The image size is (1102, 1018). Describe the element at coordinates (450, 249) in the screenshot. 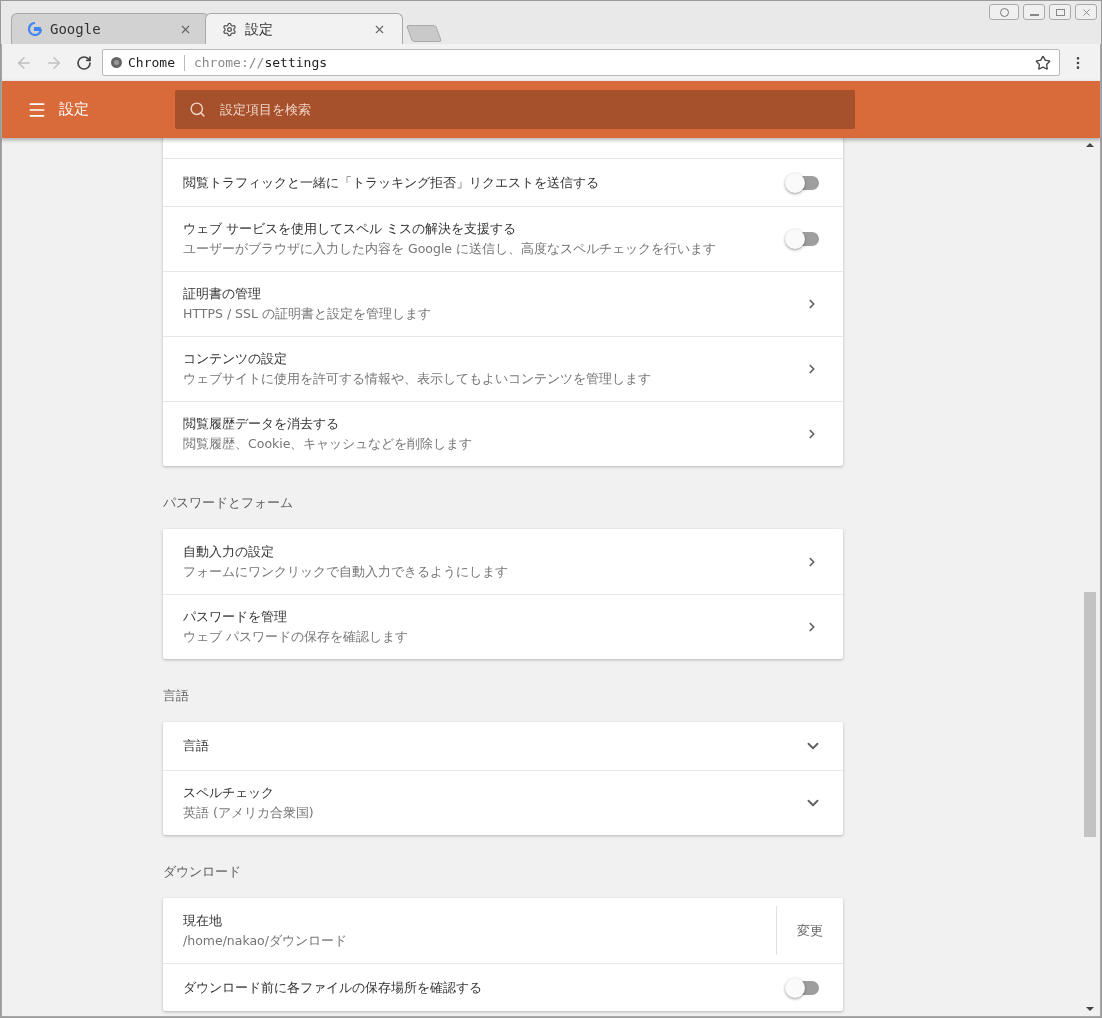

I see `setting-description: ユーザーがブラウザに入力した内容を Google に送信し、高度なスペルチェックを行います` at that location.